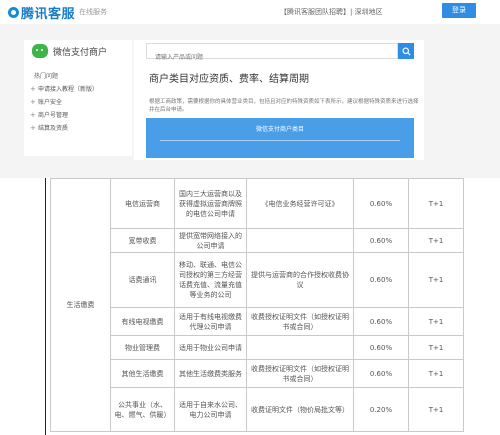  What do you see at coordinates (80, 52) in the screenshot?
I see `sidebar-brand-label: 微信支付商户` at bounding box center [80, 52].